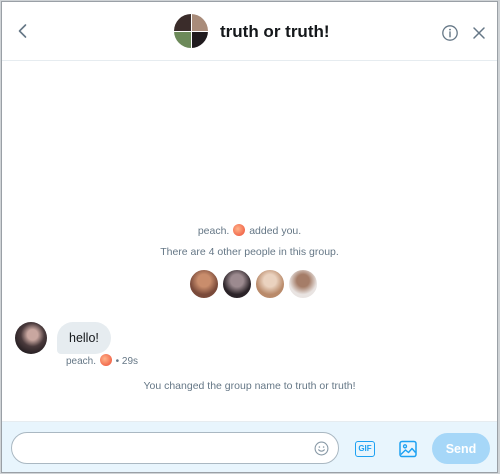 The image size is (500, 474). I want to click on gif-button: GIF, so click(365, 449).